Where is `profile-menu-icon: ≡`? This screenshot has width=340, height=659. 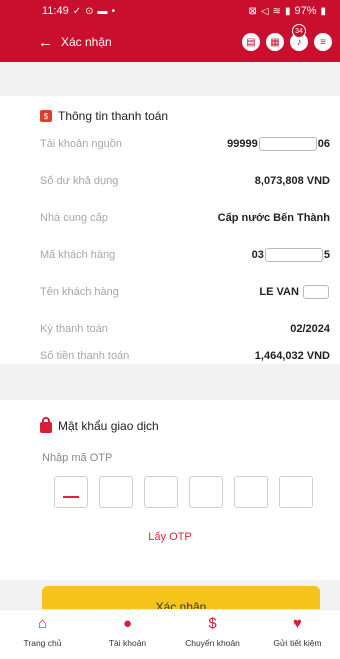 profile-menu-icon: ≡ is located at coordinates (323, 42).